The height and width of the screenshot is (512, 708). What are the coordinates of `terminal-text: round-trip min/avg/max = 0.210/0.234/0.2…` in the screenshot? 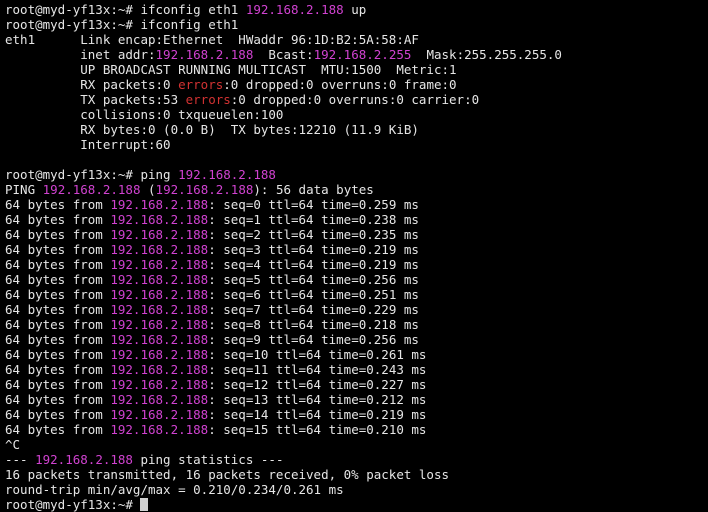 It's located at (174, 489).